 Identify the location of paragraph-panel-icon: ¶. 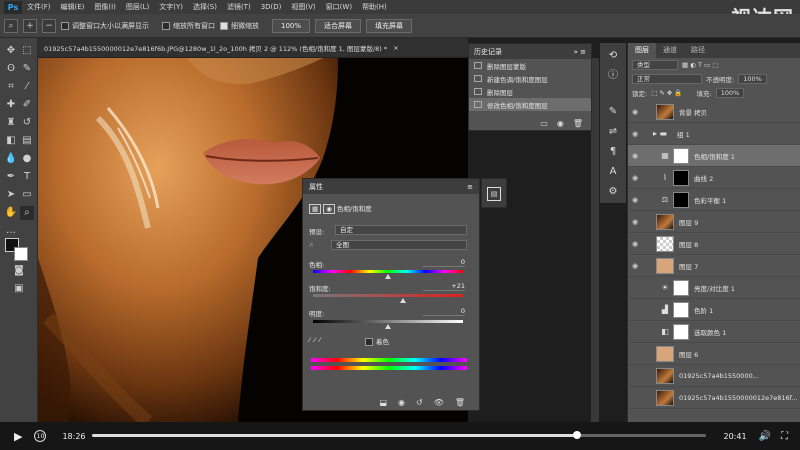
(613, 152).